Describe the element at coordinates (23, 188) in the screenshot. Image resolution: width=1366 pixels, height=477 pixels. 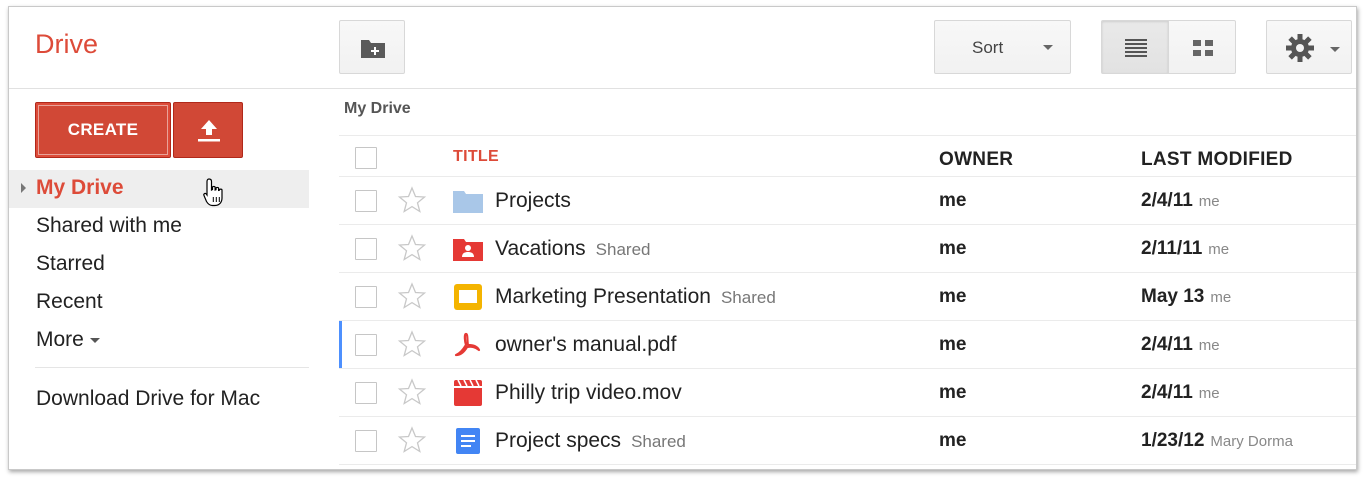
I see `expand-arrow-icon` at that location.